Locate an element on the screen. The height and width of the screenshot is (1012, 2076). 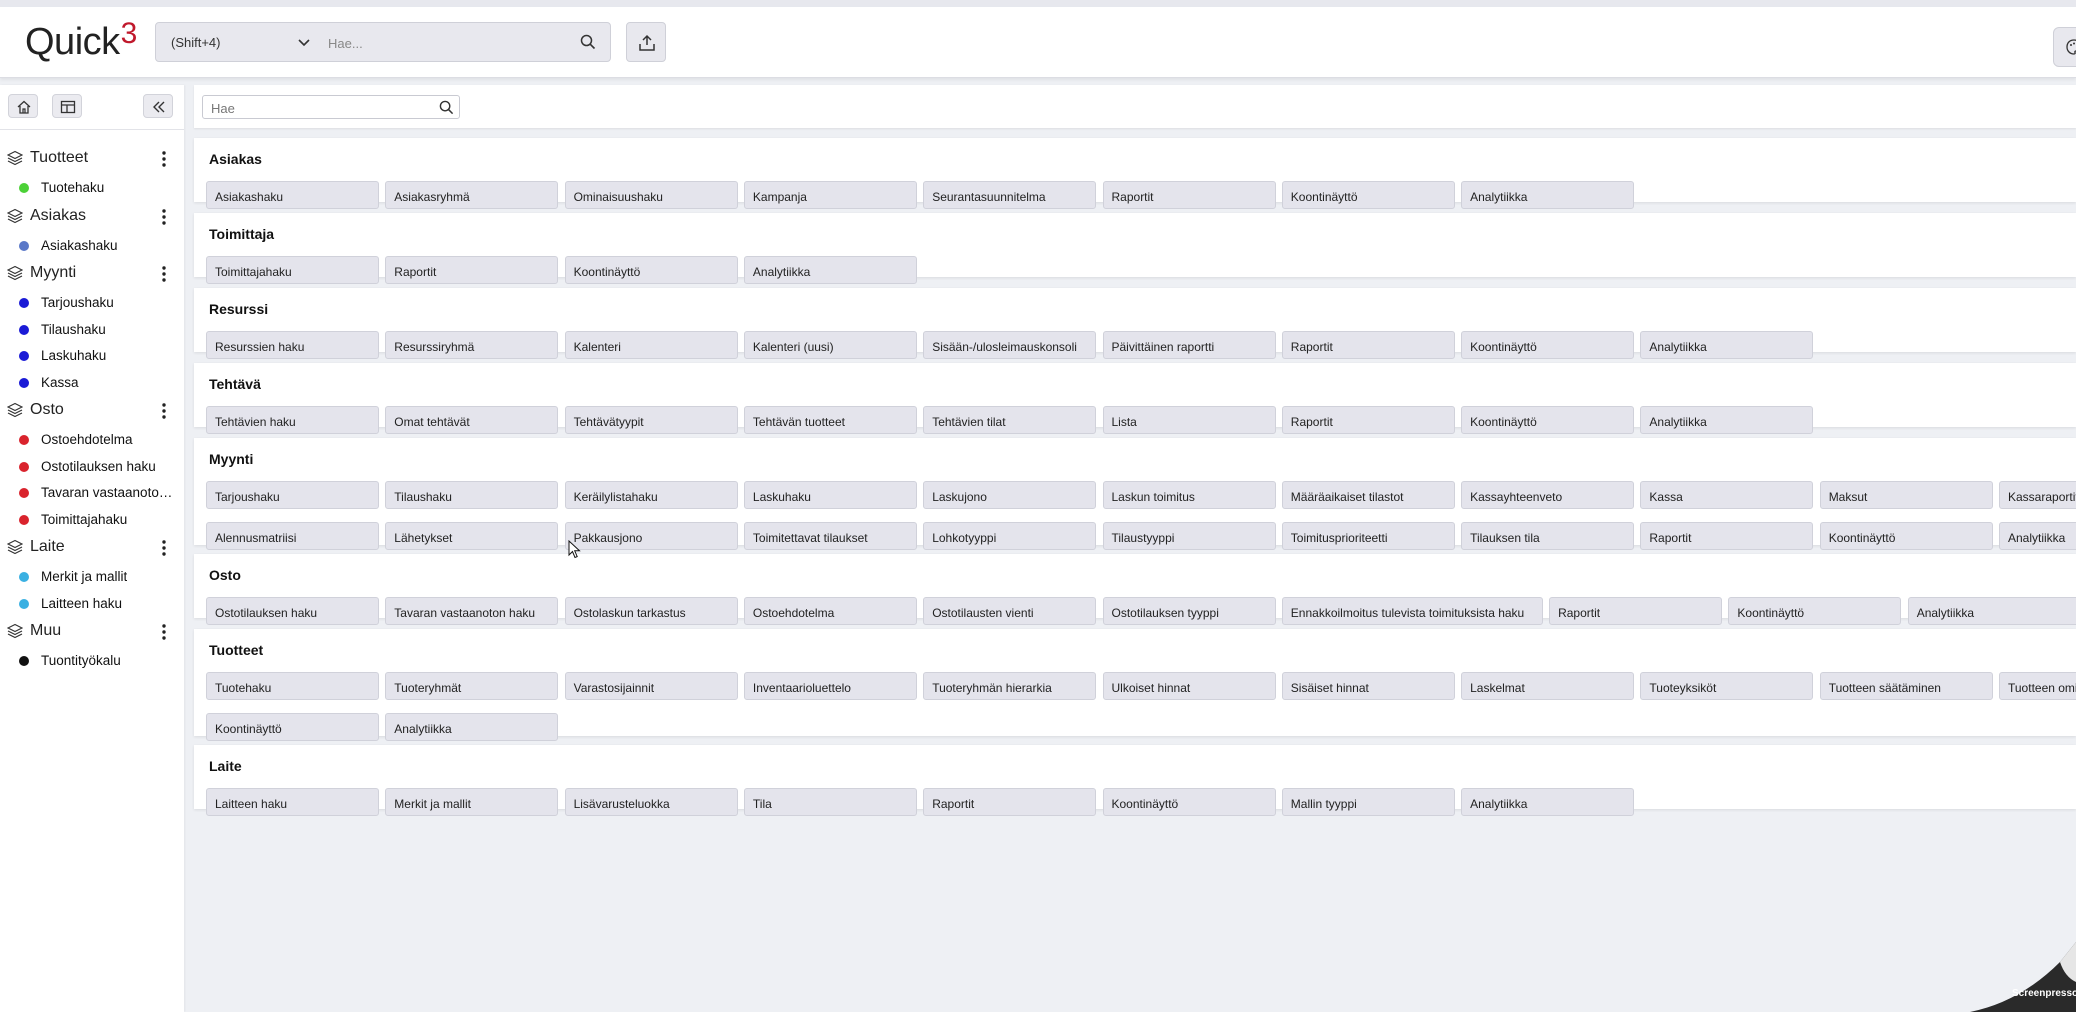
module-button-omat-tehtavat: Omat tehtävät is located at coordinates (472, 420).